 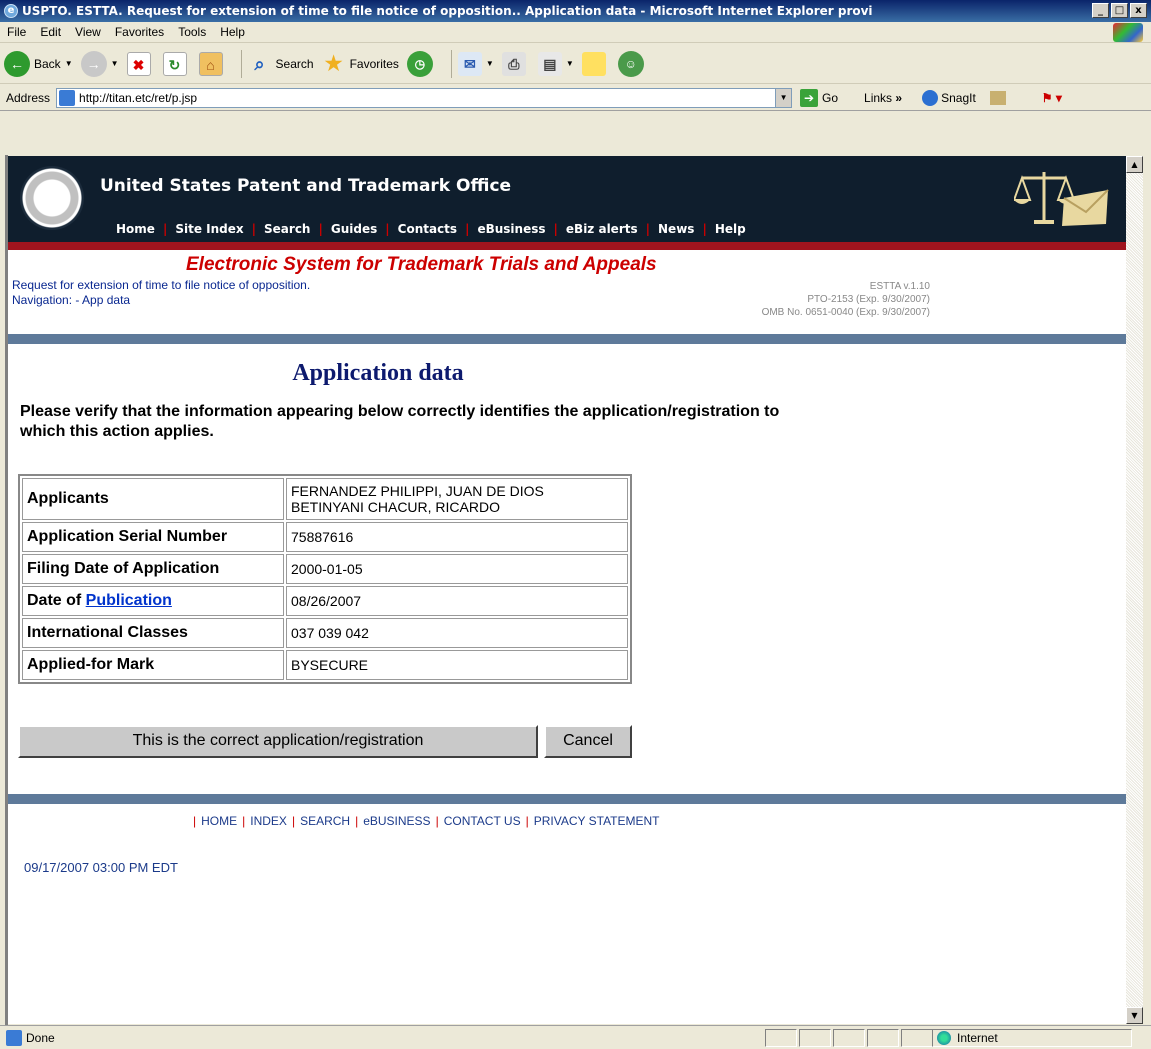 What do you see at coordinates (469, 63) in the screenshot?
I see `mail-icon: ✉` at bounding box center [469, 63].